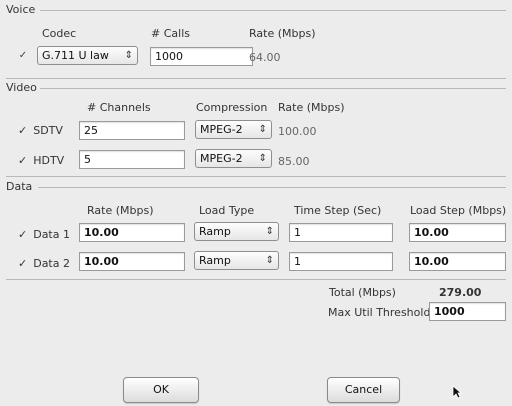 This screenshot has width=512, height=406. What do you see at coordinates (227, 210) in the screenshot?
I see `data-load-type-header: Load Type` at bounding box center [227, 210].